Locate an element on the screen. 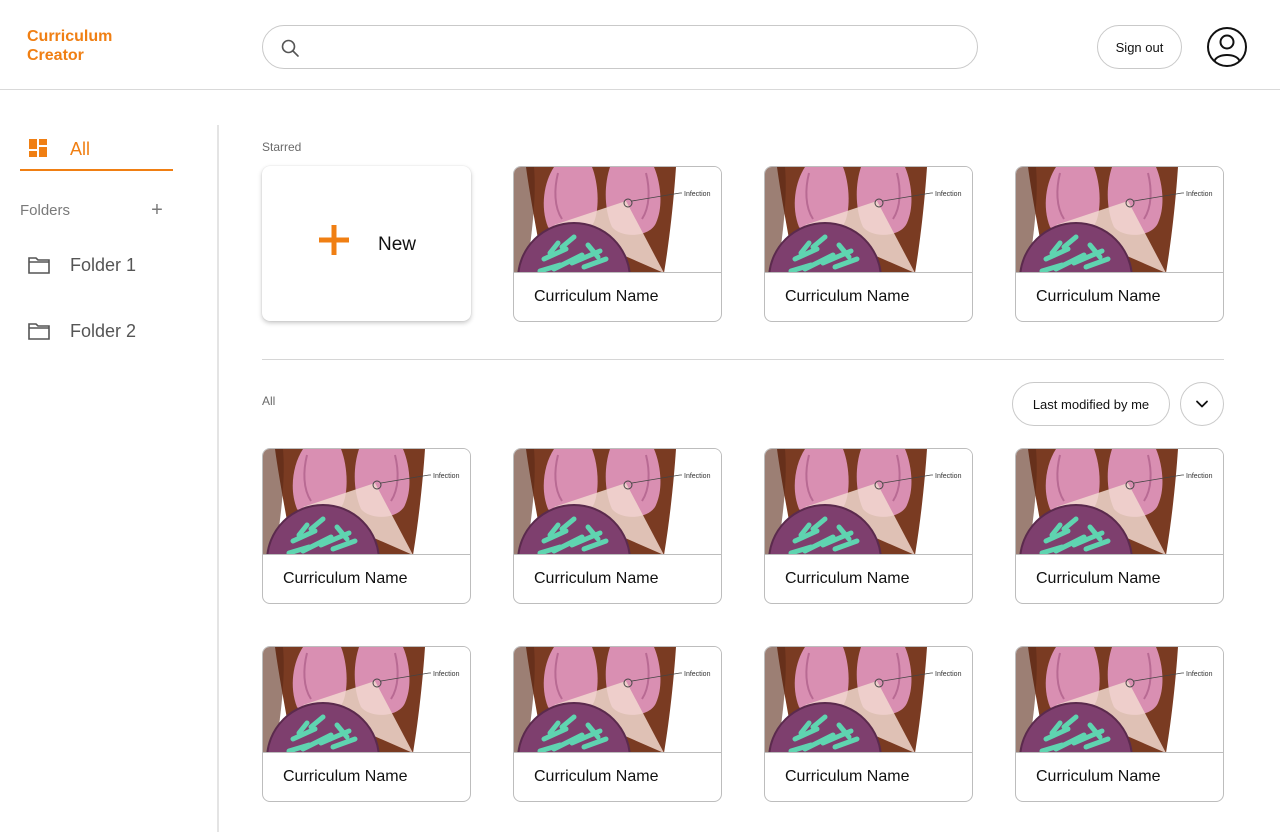 The height and width of the screenshot is (832, 1280). search-input is located at coordinates (632, 47).